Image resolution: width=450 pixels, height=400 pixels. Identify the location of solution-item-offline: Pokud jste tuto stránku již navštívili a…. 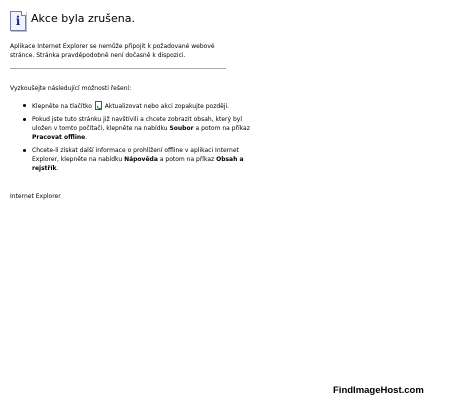
(140, 128).